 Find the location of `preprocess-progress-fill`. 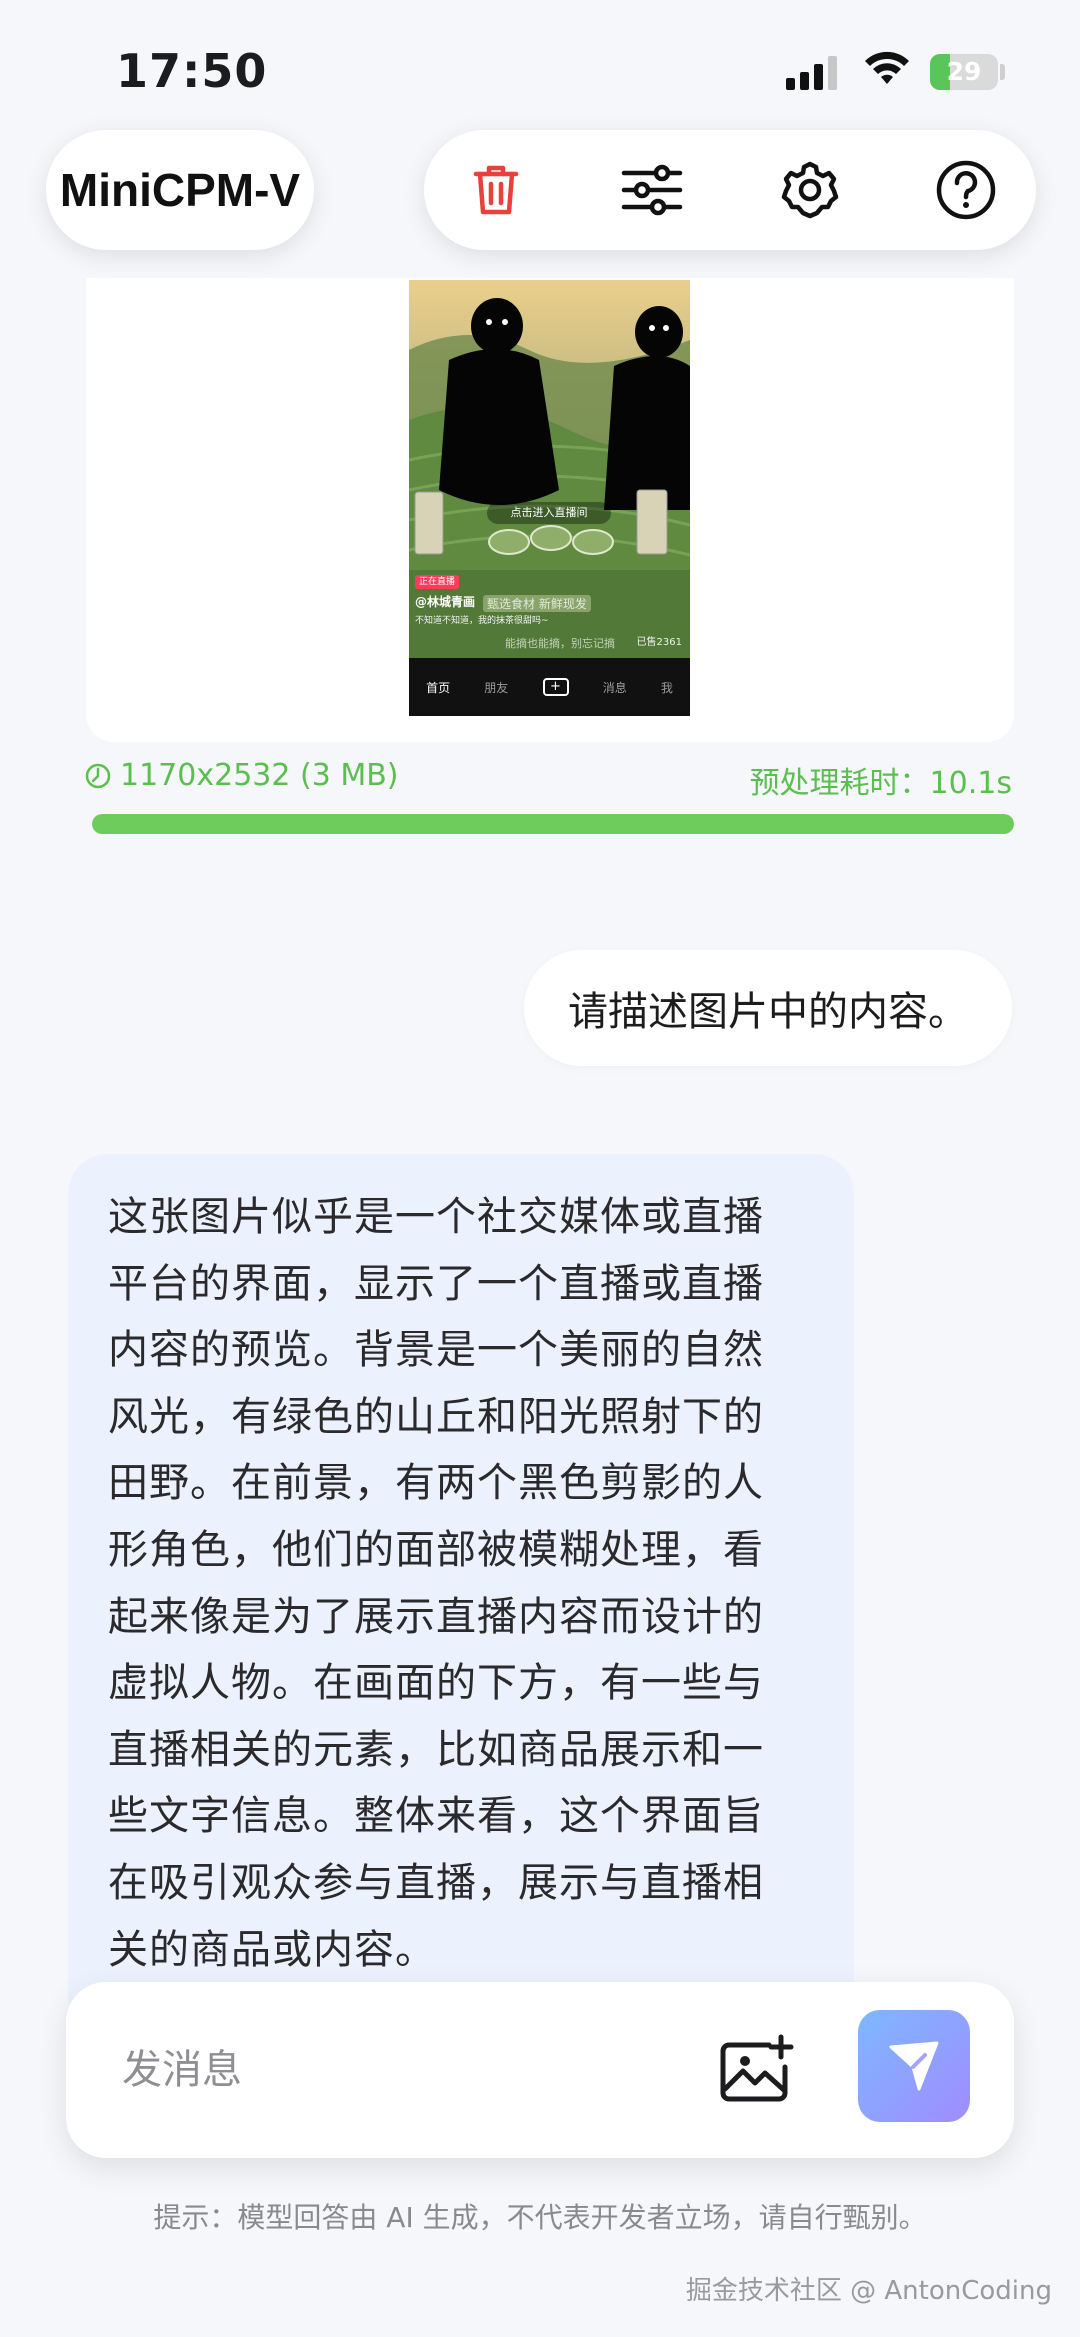

preprocess-progress-fill is located at coordinates (553, 824).